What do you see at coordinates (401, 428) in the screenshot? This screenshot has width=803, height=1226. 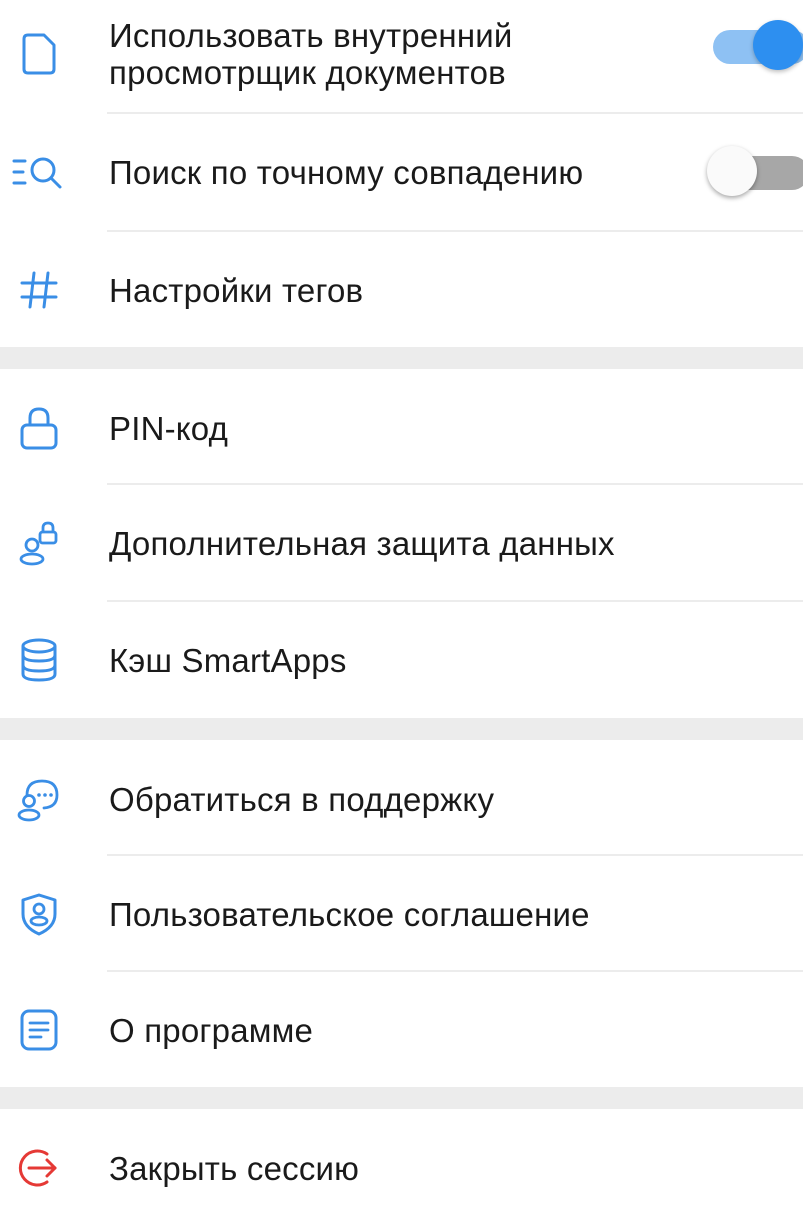 I see `setting-pin: PIN-код` at bounding box center [401, 428].